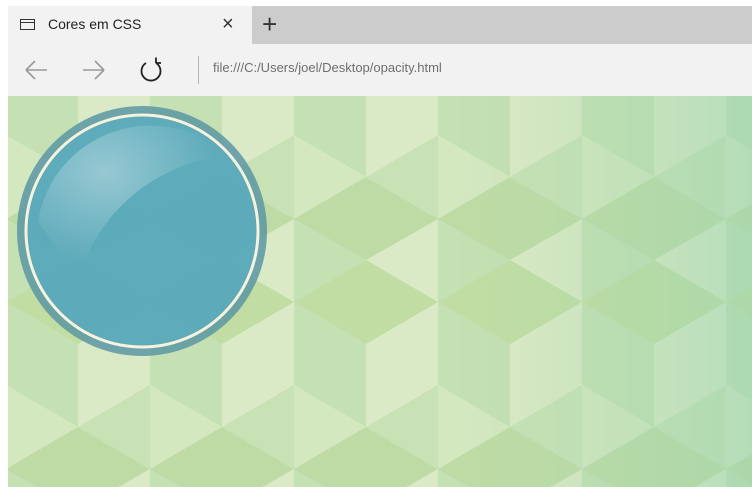 The width and height of the screenshot is (752, 487). Describe the element at coordinates (198, 70) in the screenshot. I see `nav-divider` at that location.